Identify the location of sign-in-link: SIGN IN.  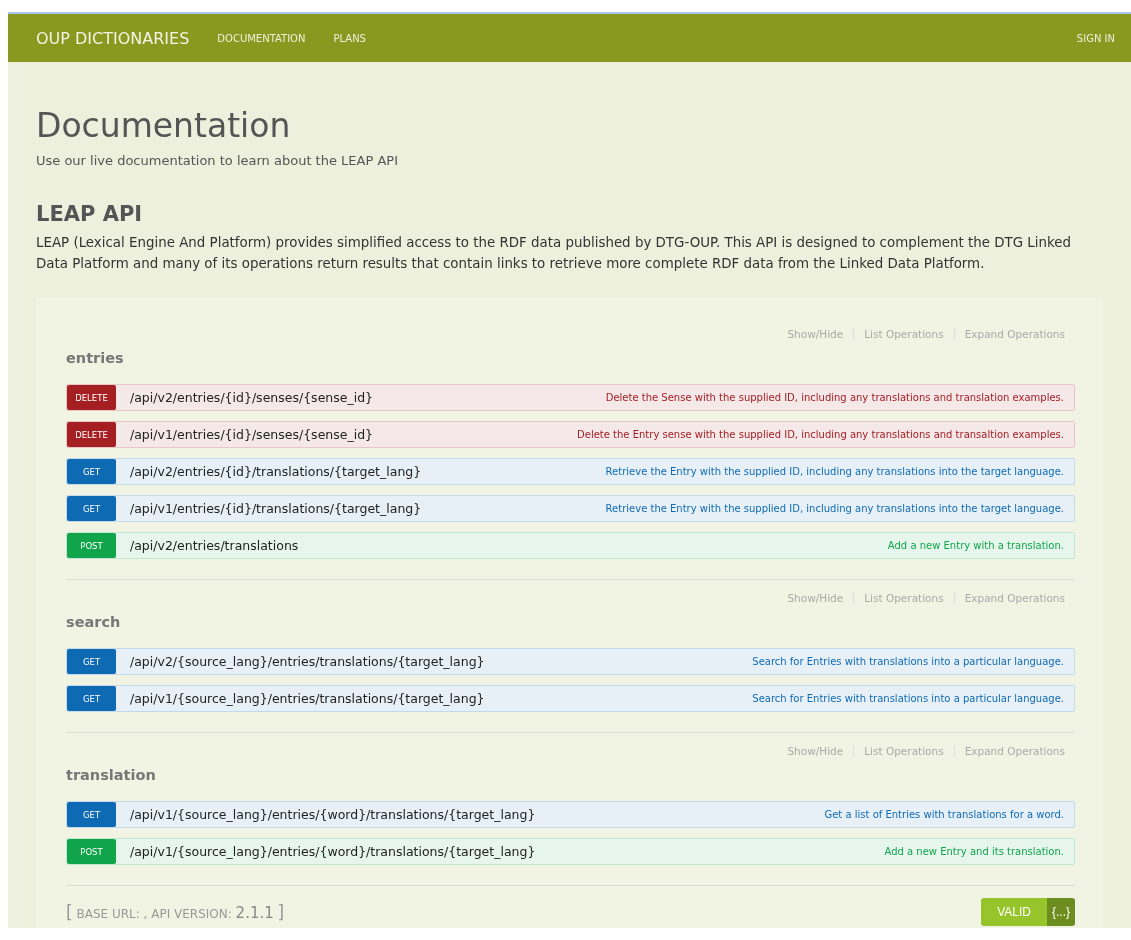
(1095, 38).